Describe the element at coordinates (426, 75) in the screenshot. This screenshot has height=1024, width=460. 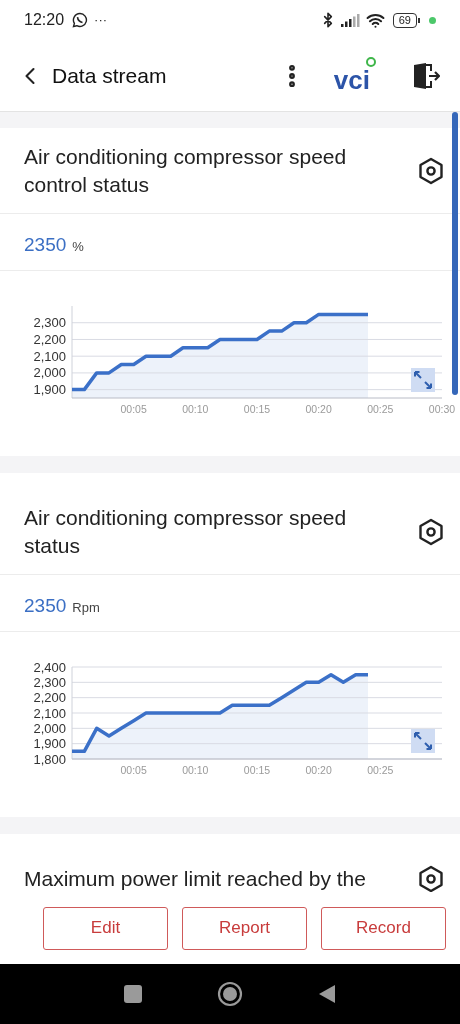
I see `exit-door-icon` at that location.